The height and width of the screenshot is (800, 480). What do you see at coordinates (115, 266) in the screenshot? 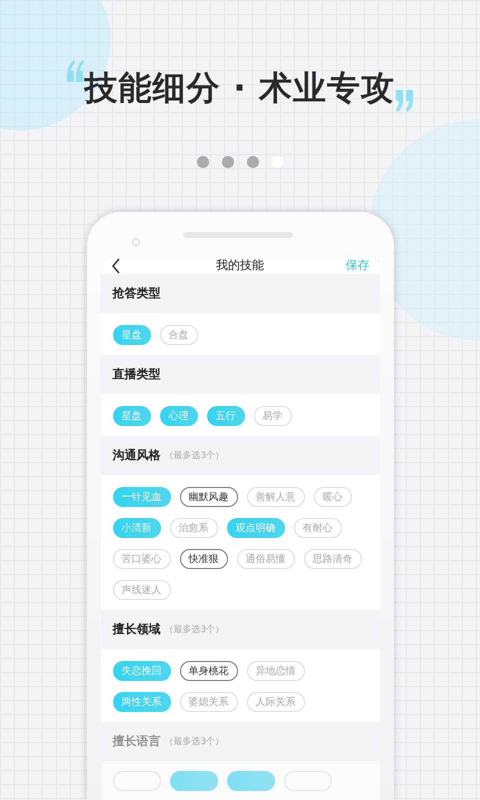
I see `back-icon` at bounding box center [115, 266].